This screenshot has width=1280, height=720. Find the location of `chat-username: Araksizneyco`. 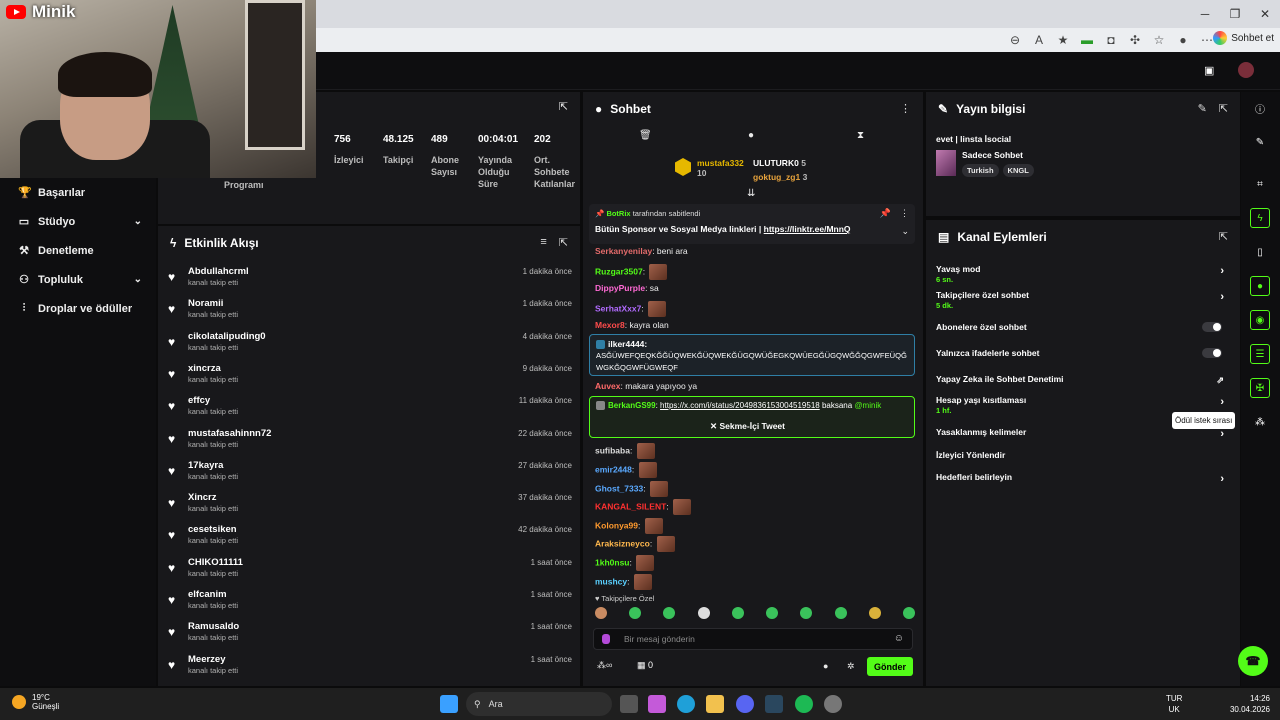

chat-username: Araksizneyco is located at coordinates (622, 543).